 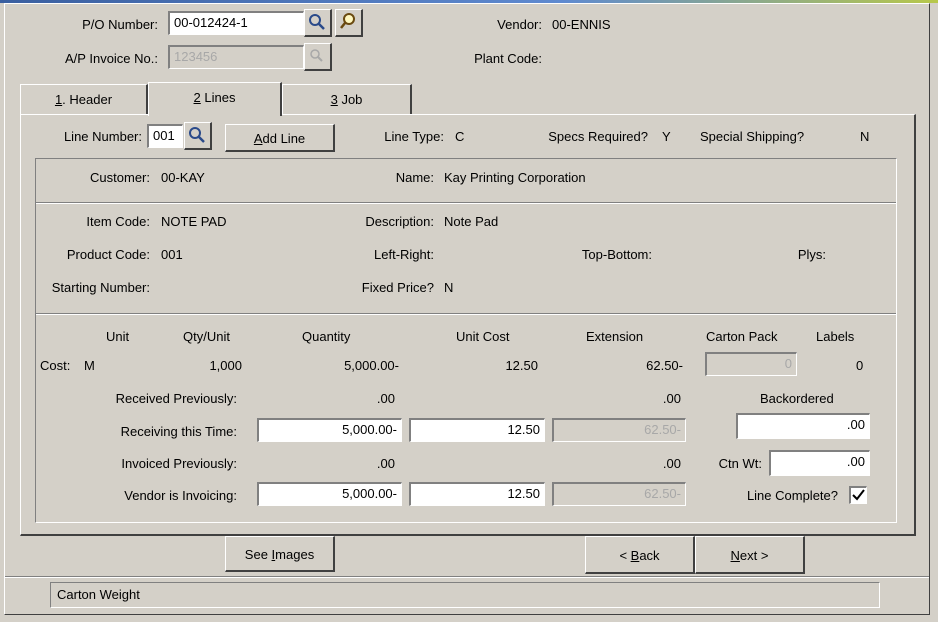 I want to click on ap-invoice-input: 123456, so click(x=236, y=57).